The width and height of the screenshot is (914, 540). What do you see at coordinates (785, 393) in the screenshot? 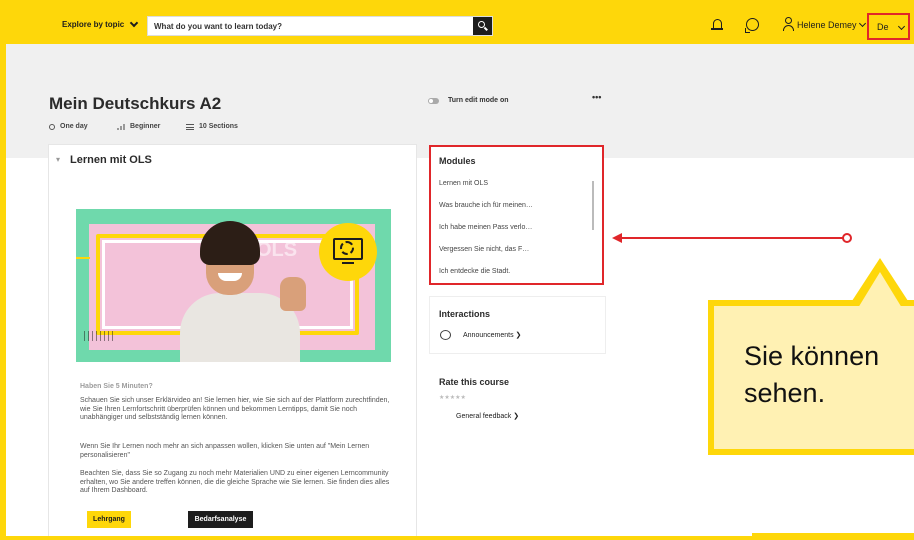
I see `callout-line-2: sehen.` at bounding box center [785, 393].